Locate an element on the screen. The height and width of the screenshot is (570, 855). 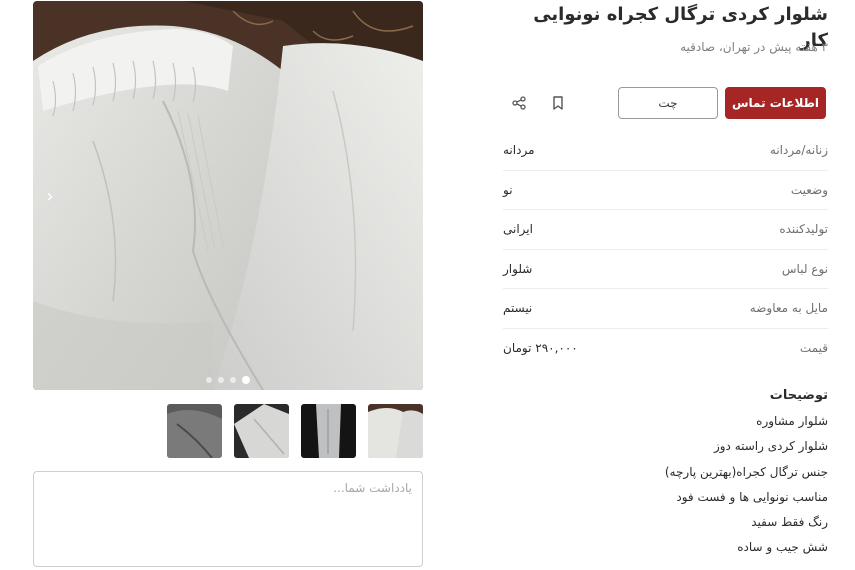
attribute-row: وضعیت نو is located at coordinates (665, 190).